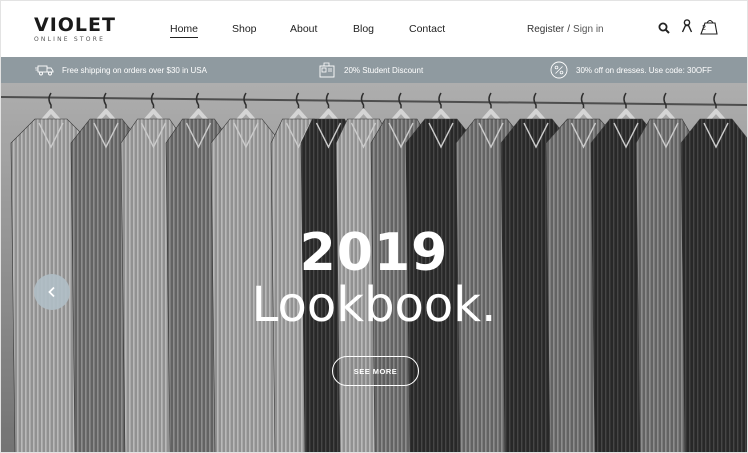 The image size is (748, 453). What do you see at coordinates (134, 70) in the screenshot?
I see `promo-text-shipping: Free shipping on orders over $30 in USA` at bounding box center [134, 70].